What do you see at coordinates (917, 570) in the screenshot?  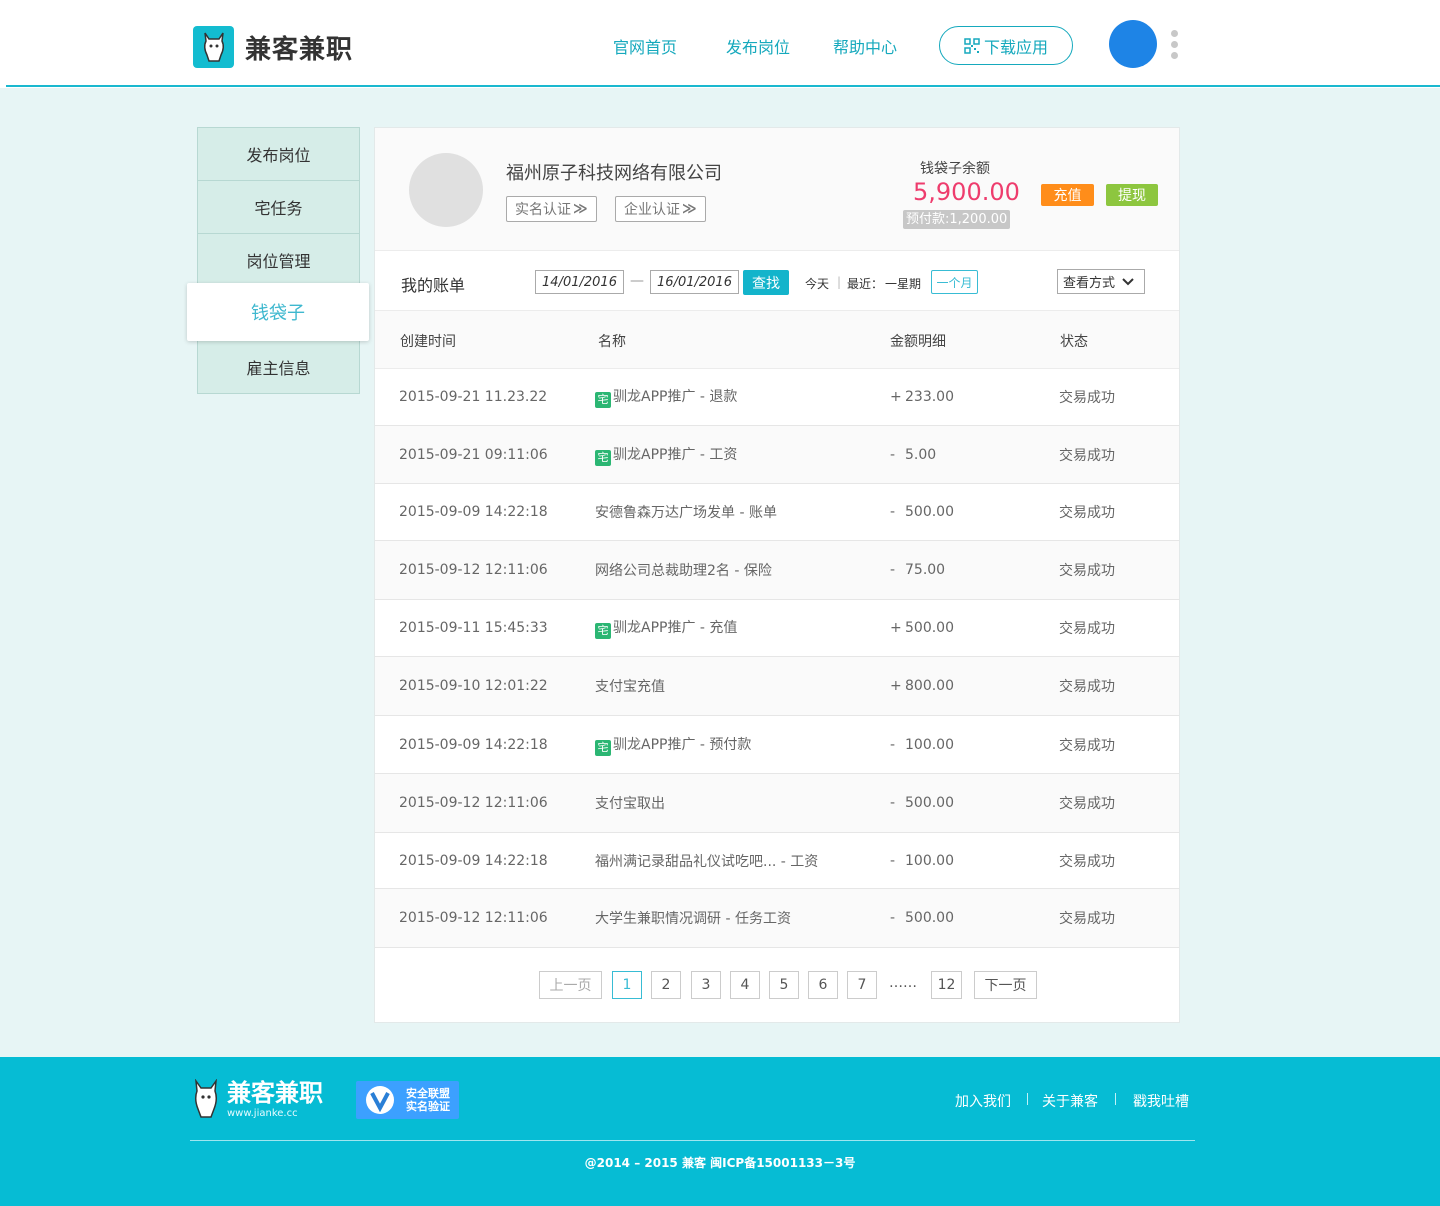 I see `row-amount-cell: -75.00` at bounding box center [917, 570].